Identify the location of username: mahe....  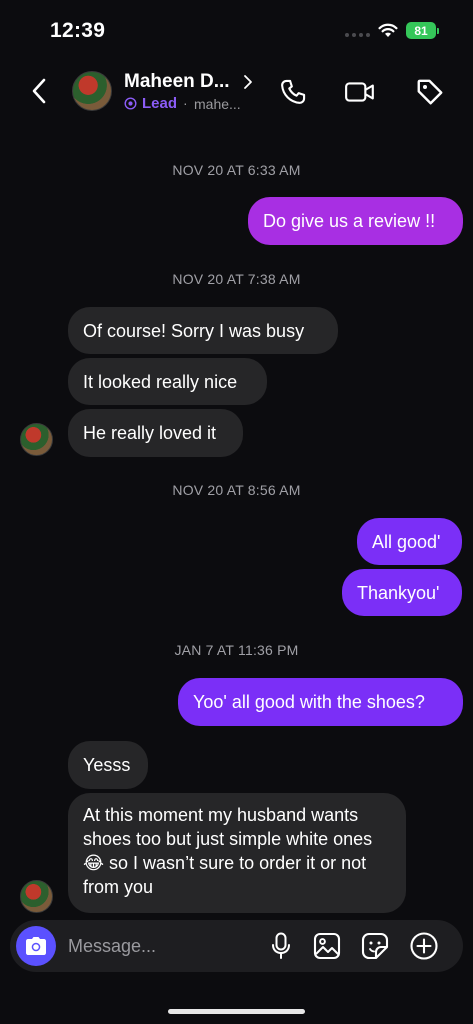
(217, 104).